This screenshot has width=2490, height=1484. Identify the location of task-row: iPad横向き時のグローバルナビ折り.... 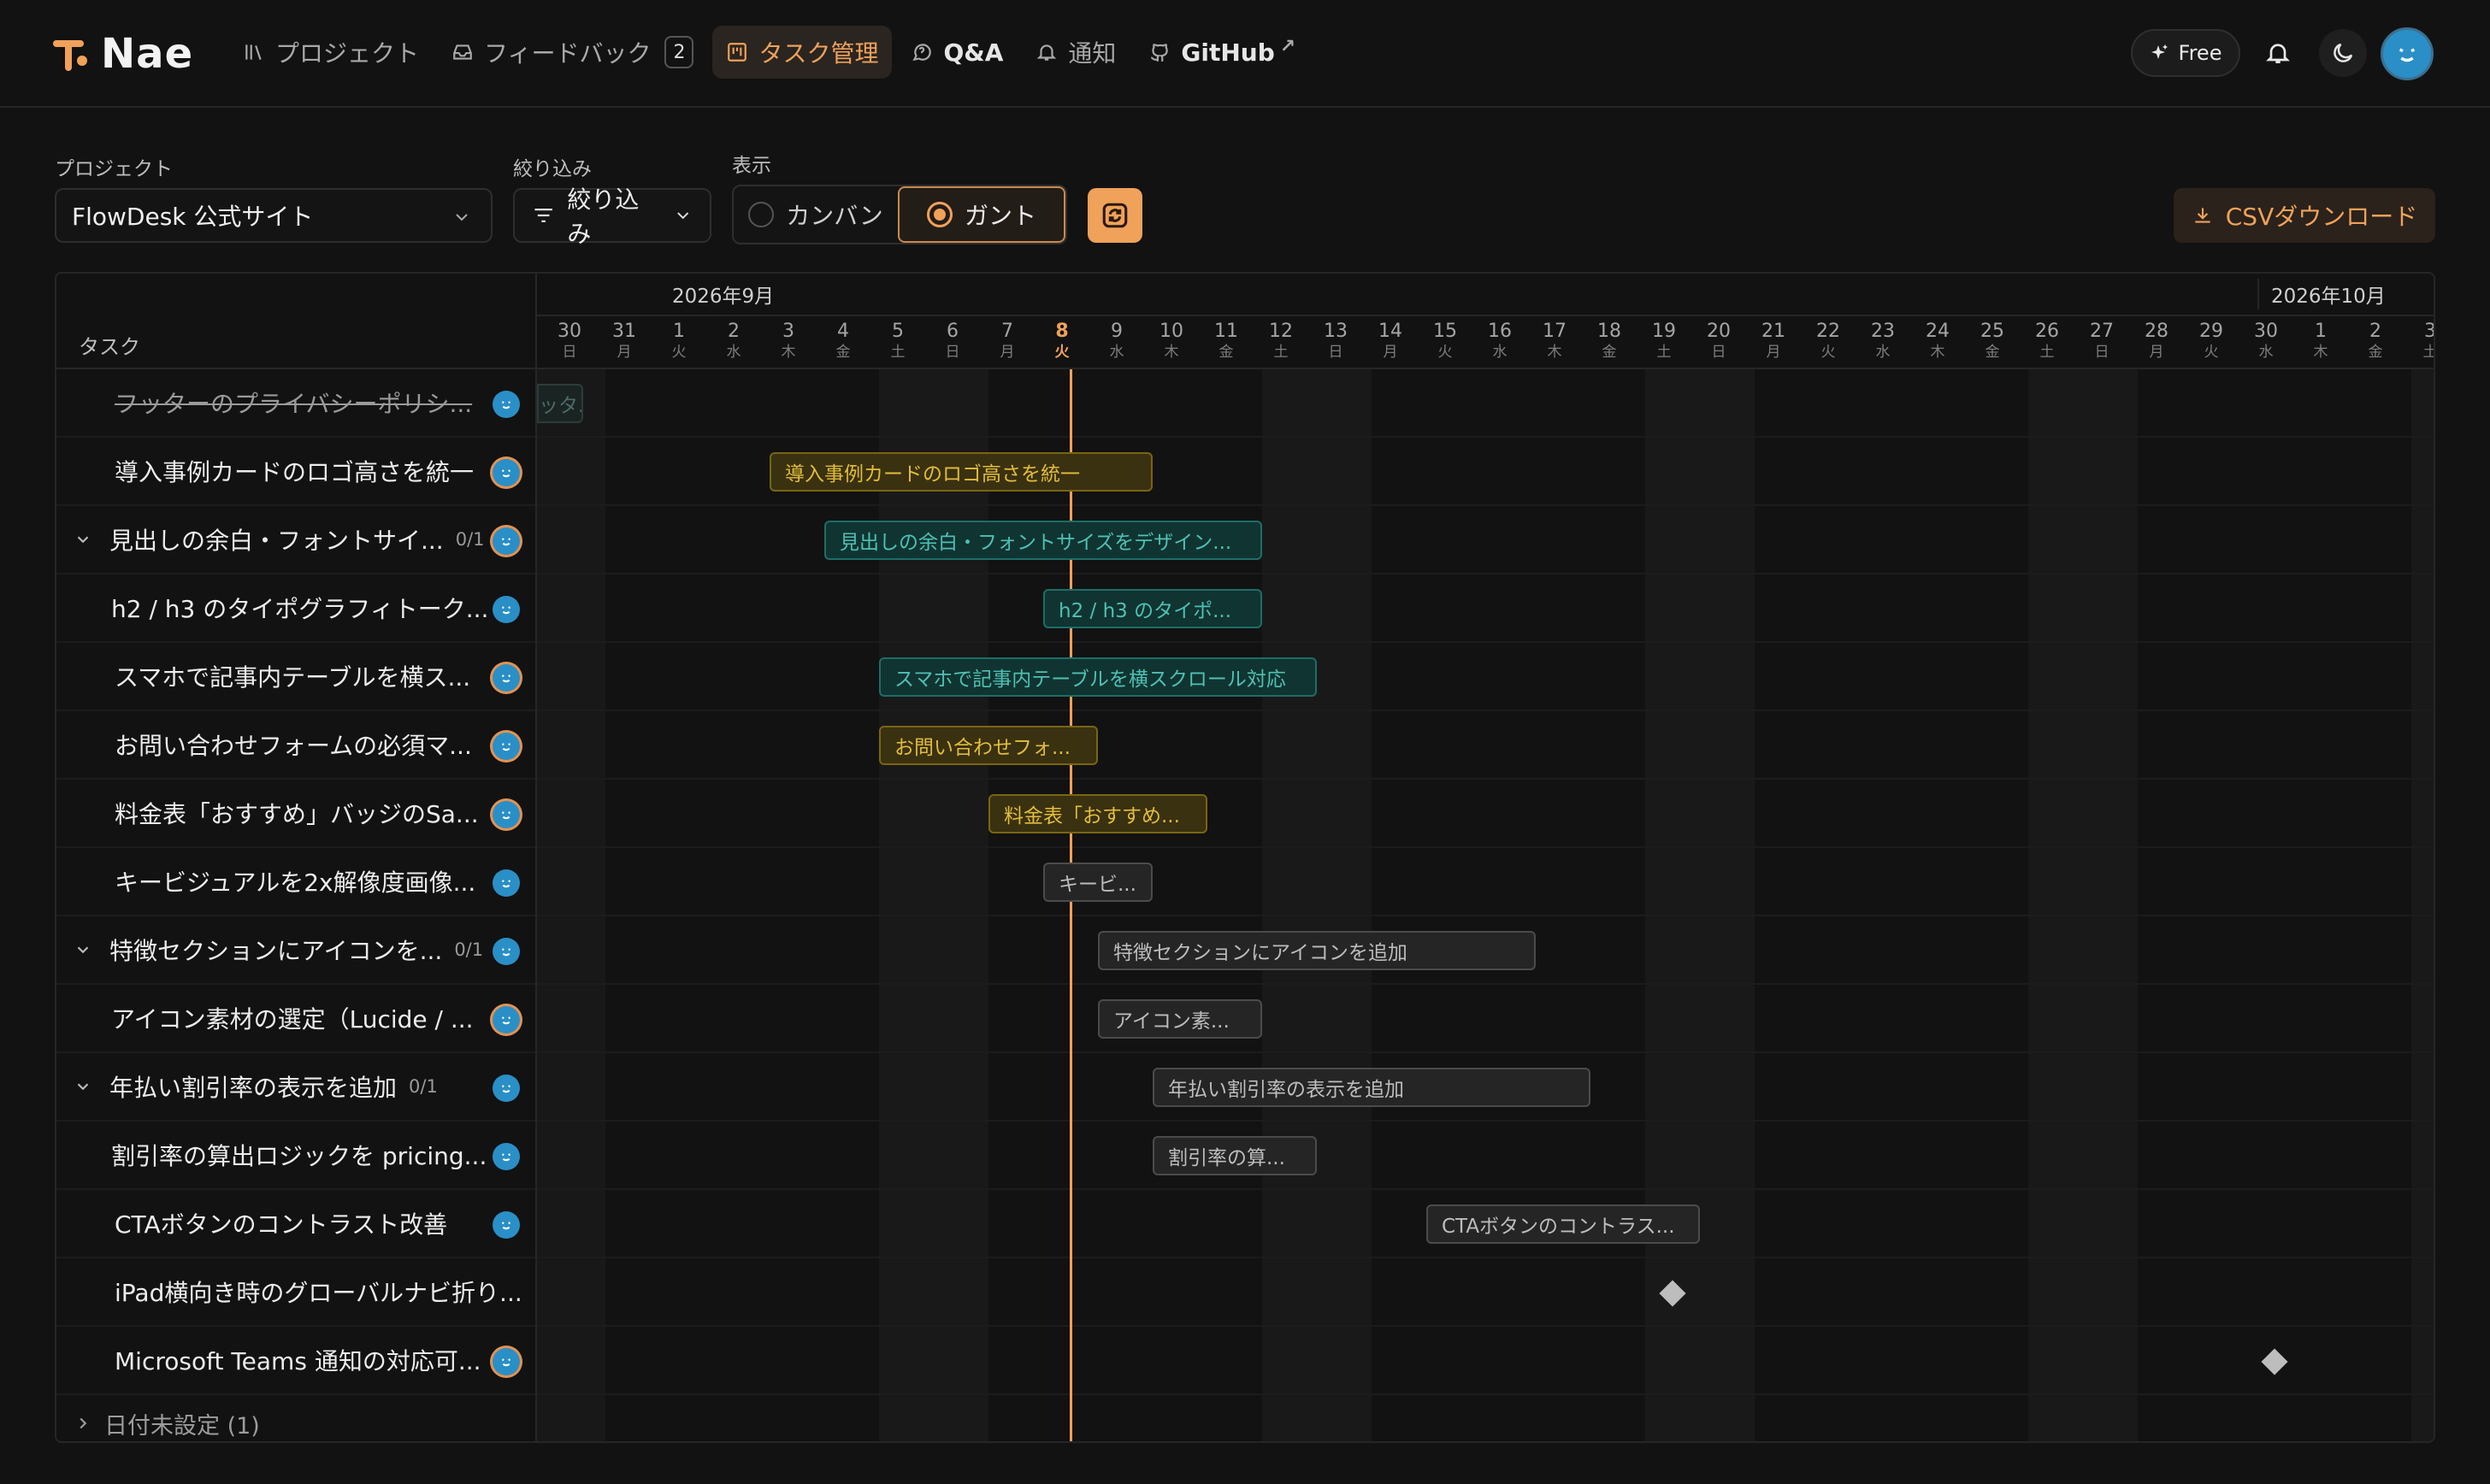
(295, 1292).